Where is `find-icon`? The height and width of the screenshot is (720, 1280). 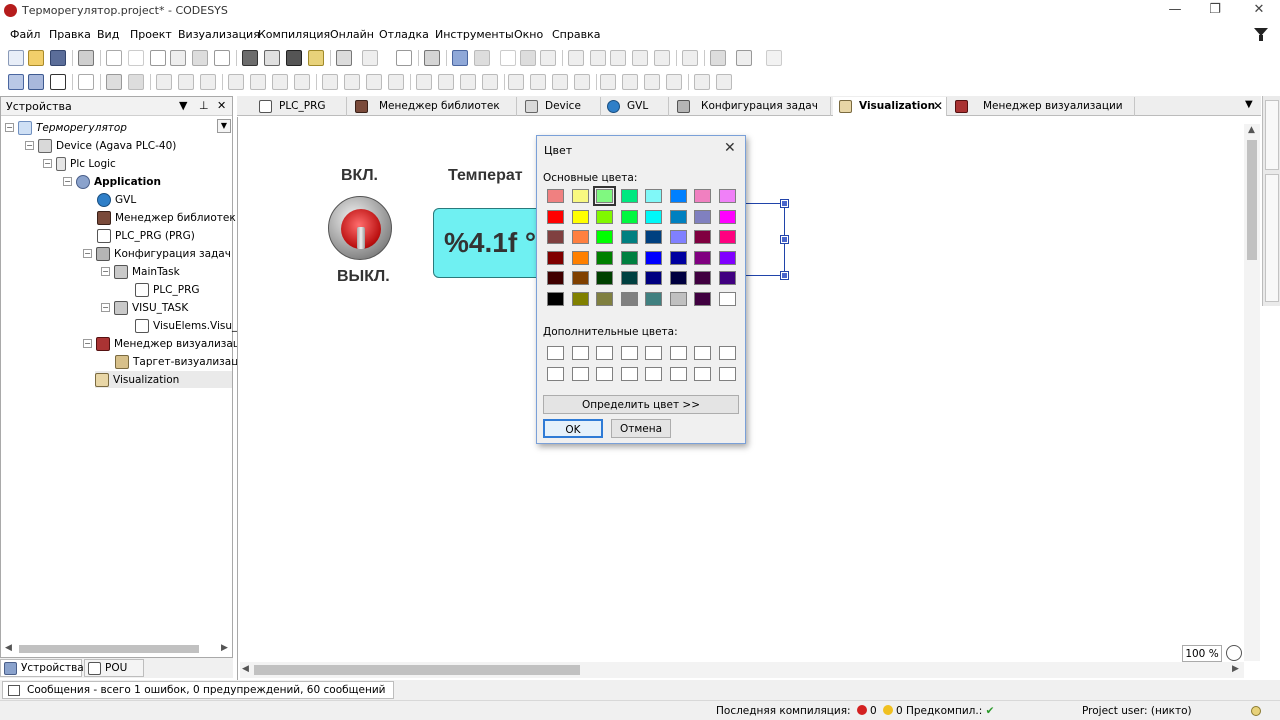 find-icon is located at coordinates (250, 58).